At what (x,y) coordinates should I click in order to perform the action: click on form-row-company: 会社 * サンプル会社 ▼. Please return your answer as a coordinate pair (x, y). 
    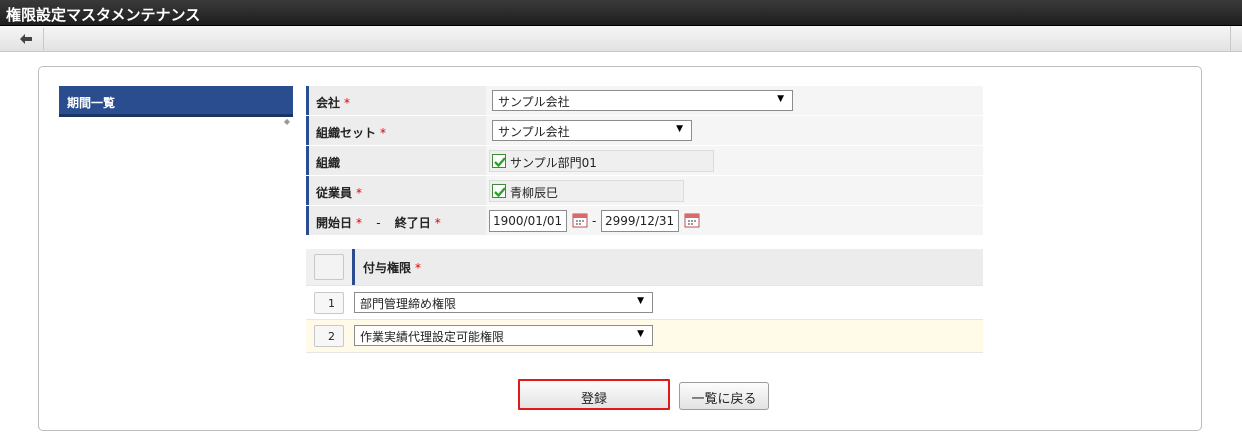
    Looking at the image, I should click on (644, 101).